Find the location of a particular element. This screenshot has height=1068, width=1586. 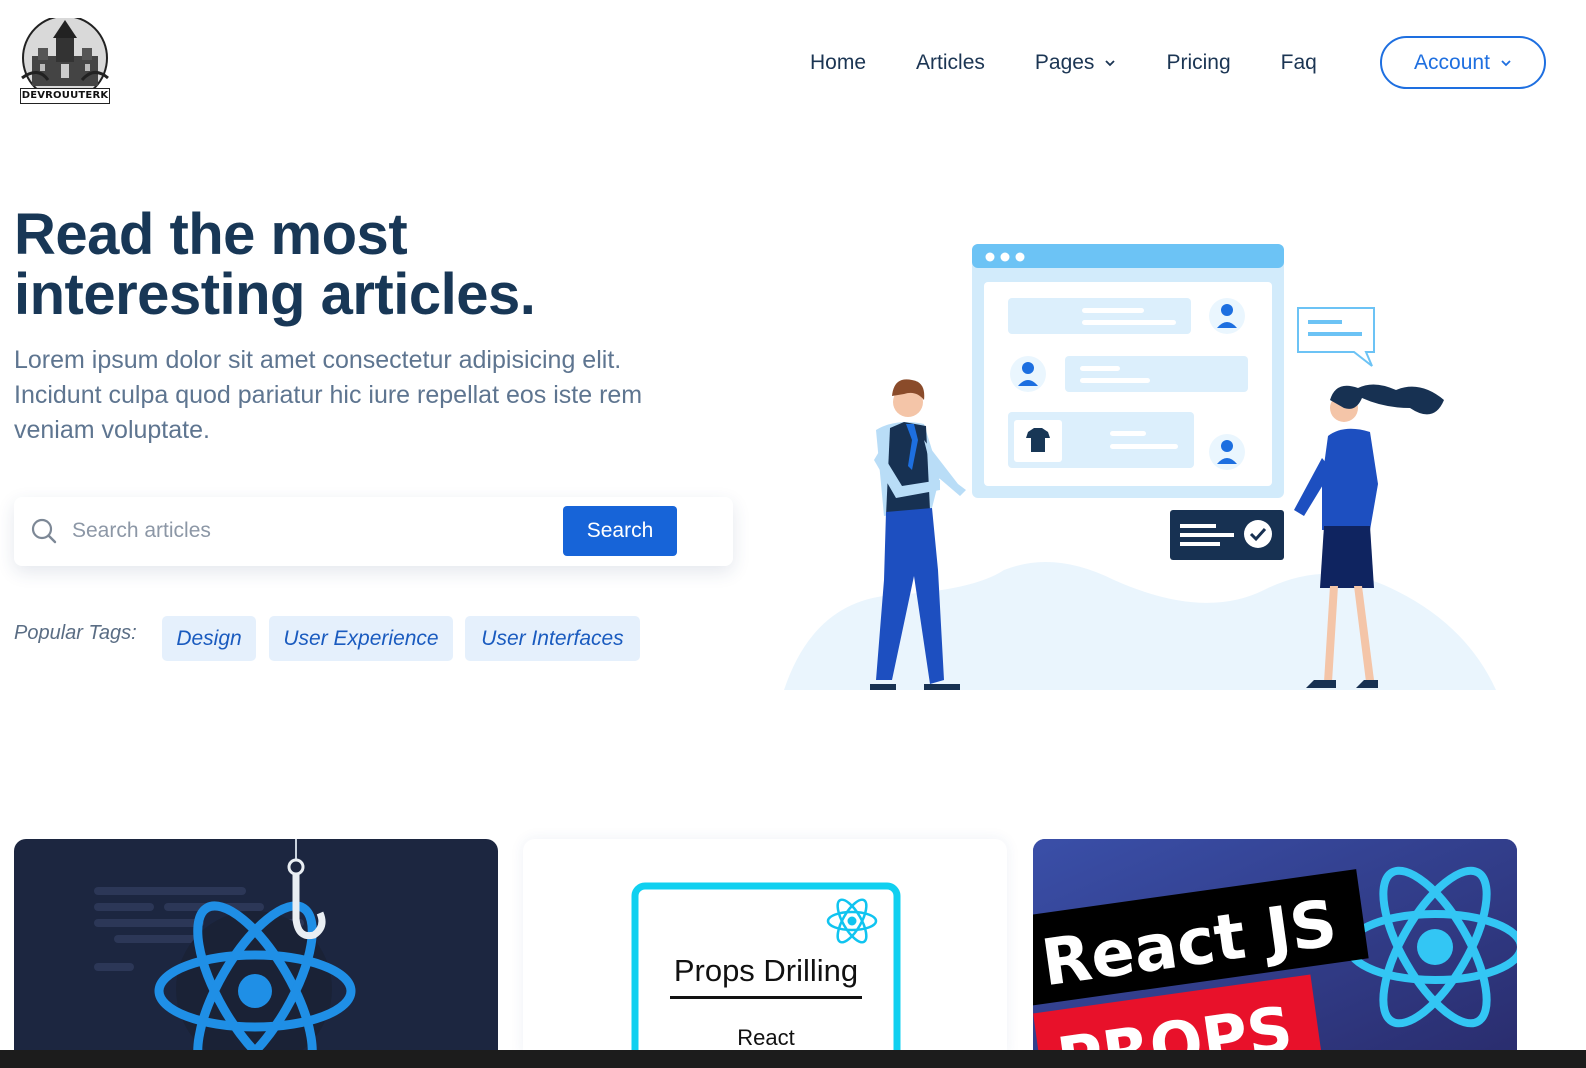

account-button: Account is located at coordinates (1463, 62).